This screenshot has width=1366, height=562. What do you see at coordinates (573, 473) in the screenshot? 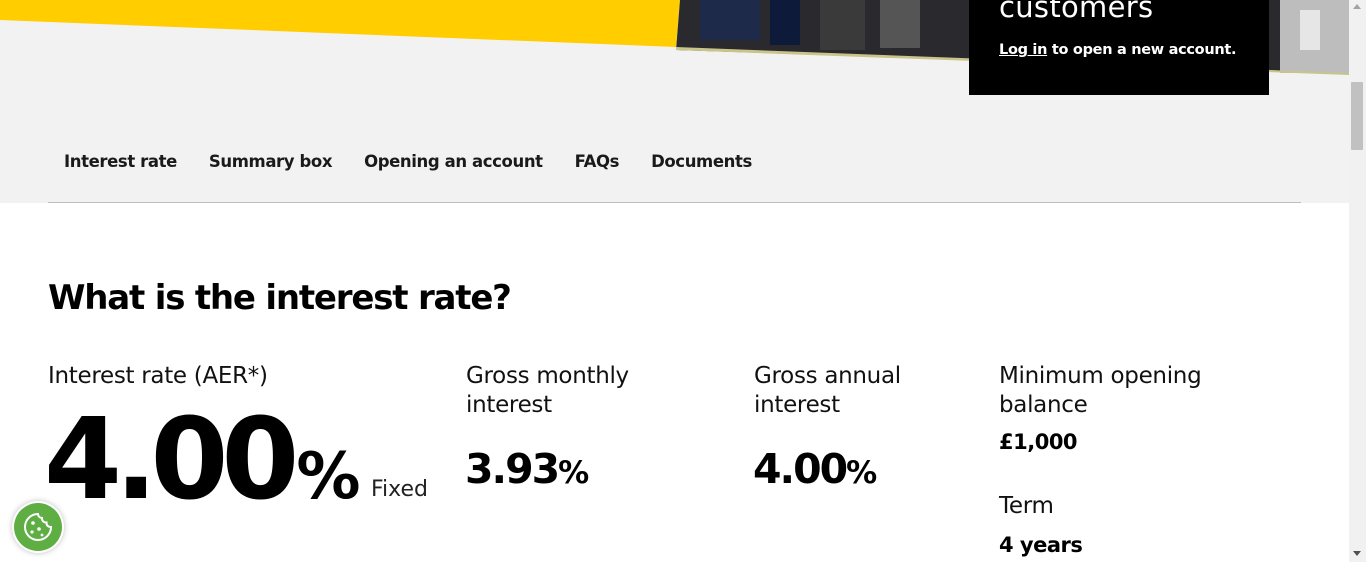
I see `gross-monthly-unit: %` at bounding box center [573, 473].